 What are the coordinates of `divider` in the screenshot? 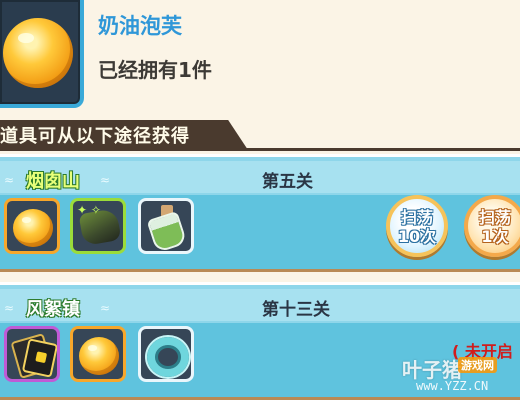 It's located at (260, 149).